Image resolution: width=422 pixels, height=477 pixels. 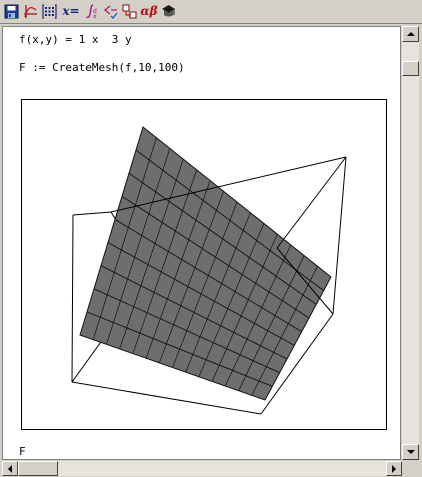 What do you see at coordinates (410, 69) in the screenshot?
I see `vertical-scroll-thumb` at bounding box center [410, 69].